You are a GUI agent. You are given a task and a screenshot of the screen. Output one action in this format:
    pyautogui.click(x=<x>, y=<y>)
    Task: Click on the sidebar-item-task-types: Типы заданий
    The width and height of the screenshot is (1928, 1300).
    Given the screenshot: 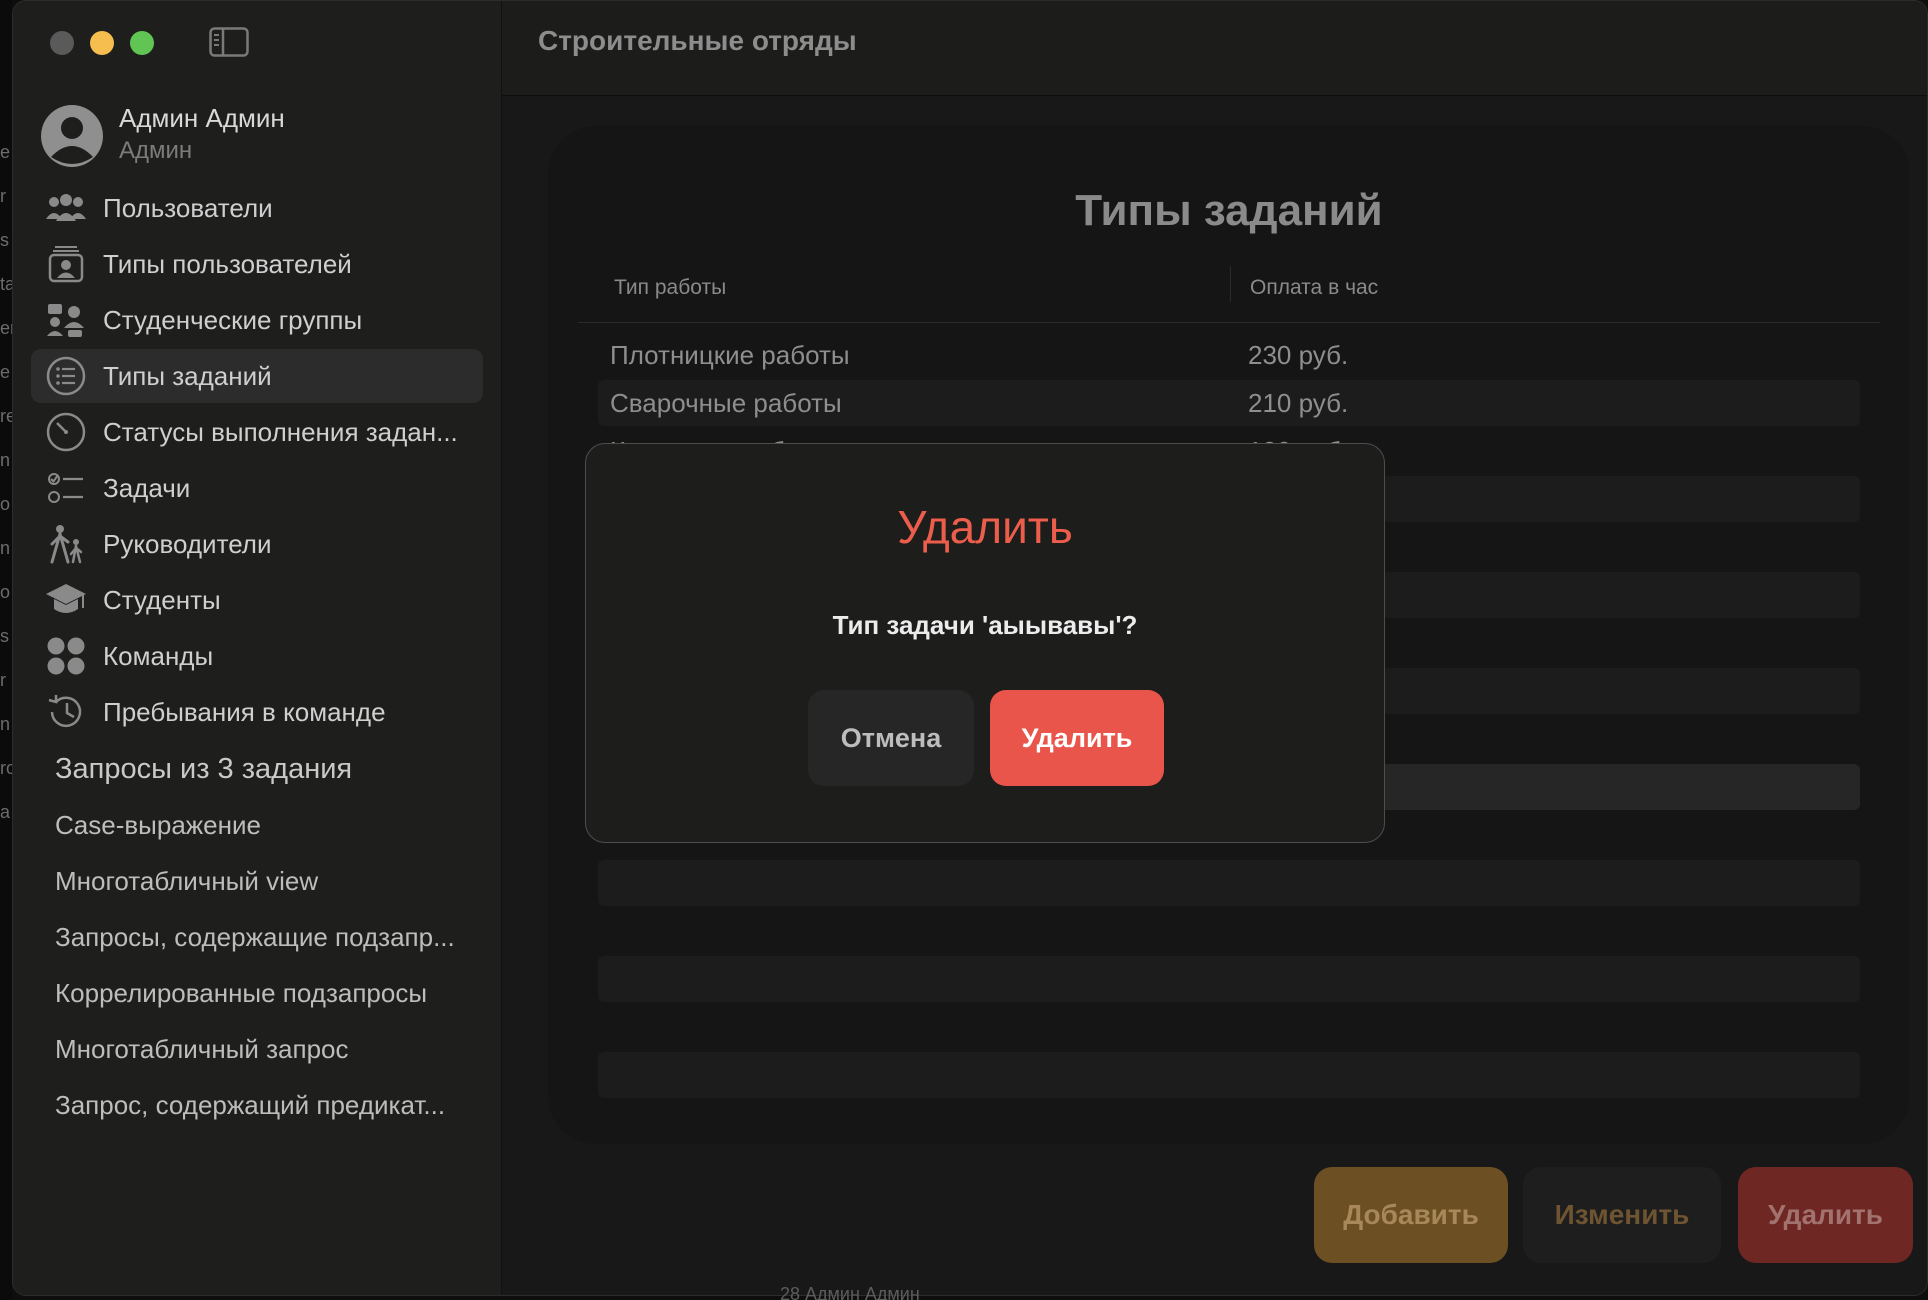 What is the action you would take?
    pyautogui.click(x=257, y=376)
    